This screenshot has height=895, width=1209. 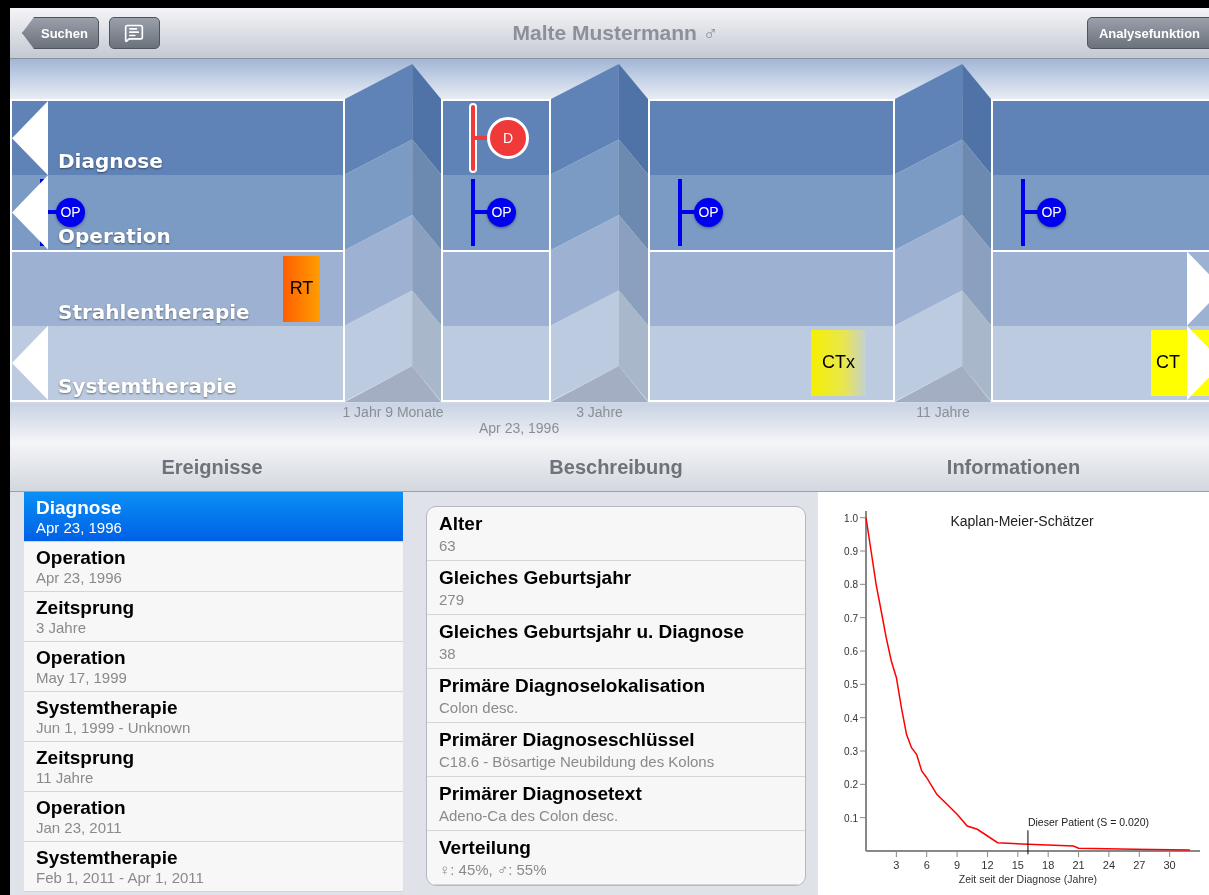 I want to click on description-value: Colon desc., so click(x=479, y=708).